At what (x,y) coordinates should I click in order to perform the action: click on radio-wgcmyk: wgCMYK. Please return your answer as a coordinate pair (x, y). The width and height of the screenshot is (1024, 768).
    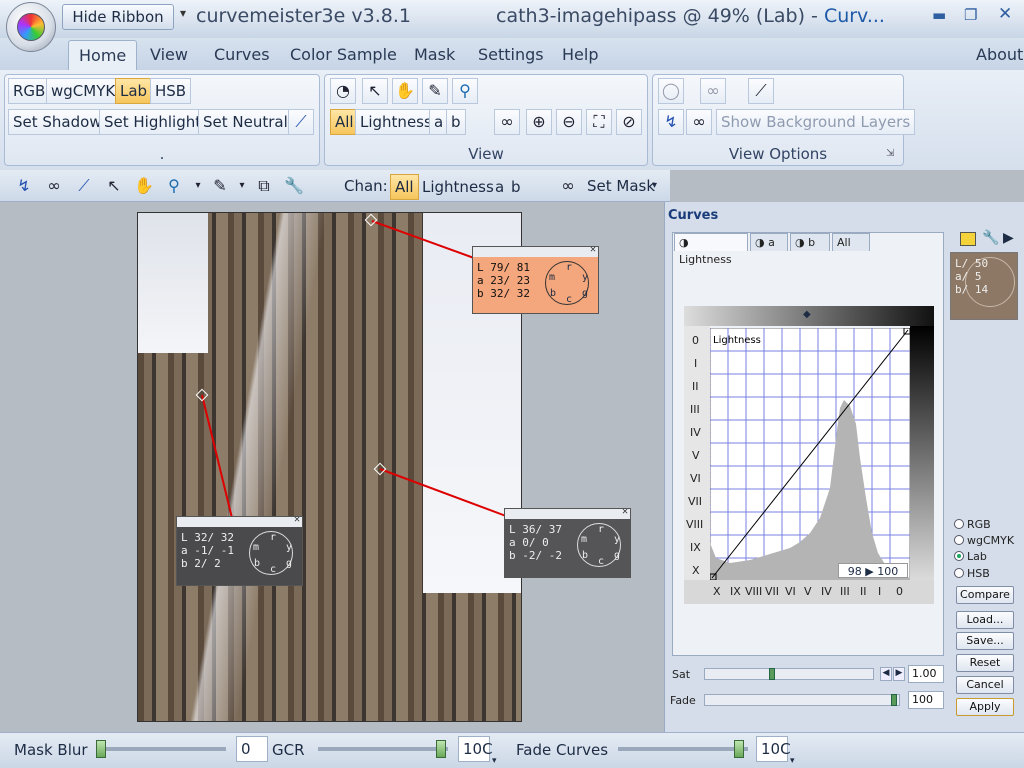
    Looking at the image, I should click on (984, 540).